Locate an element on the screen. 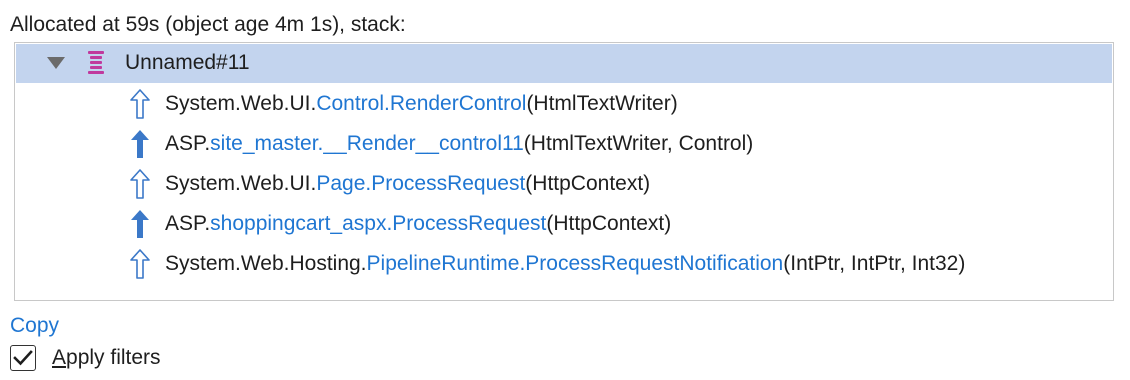 This screenshot has width=1130, height=380. frame-arguments: (HtmlTextWriter) is located at coordinates (602, 103).